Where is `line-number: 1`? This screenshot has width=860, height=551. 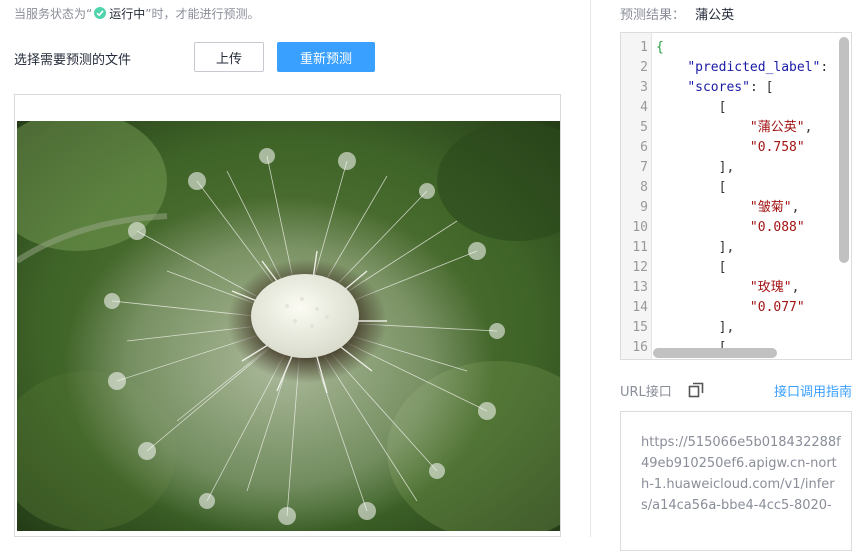
line-number: 1 is located at coordinates (644, 47).